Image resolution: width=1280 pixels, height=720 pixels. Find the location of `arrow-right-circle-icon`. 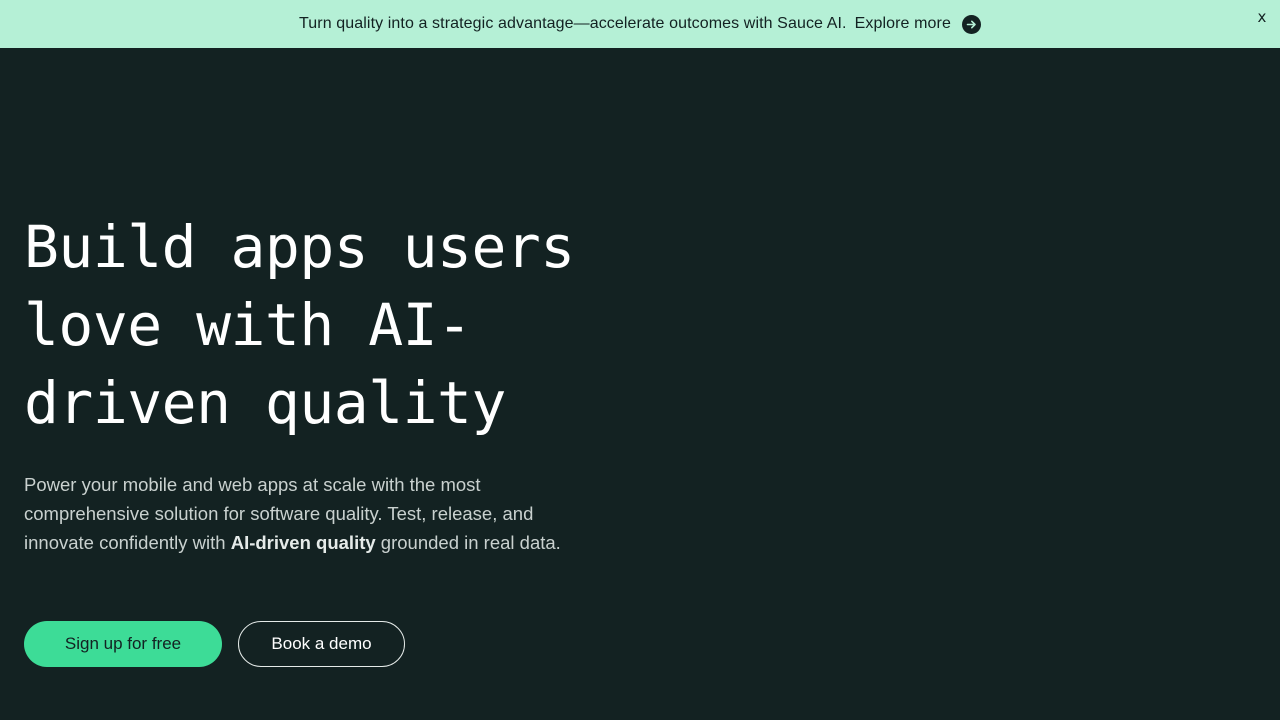

arrow-right-circle-icon is located at coordinates (971, 24).